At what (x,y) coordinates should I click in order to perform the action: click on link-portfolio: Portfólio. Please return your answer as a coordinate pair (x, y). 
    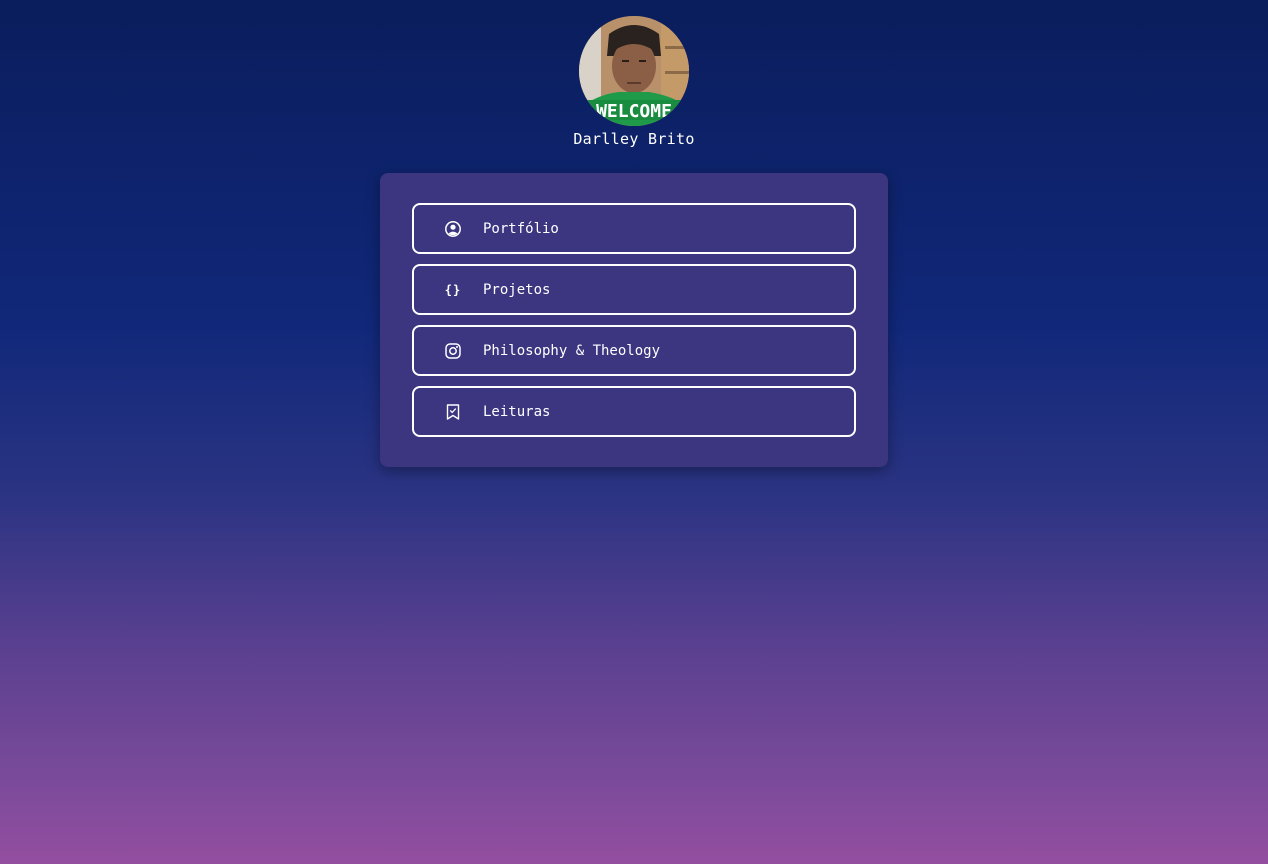
    Looking at the image, I should click on (634, 228).